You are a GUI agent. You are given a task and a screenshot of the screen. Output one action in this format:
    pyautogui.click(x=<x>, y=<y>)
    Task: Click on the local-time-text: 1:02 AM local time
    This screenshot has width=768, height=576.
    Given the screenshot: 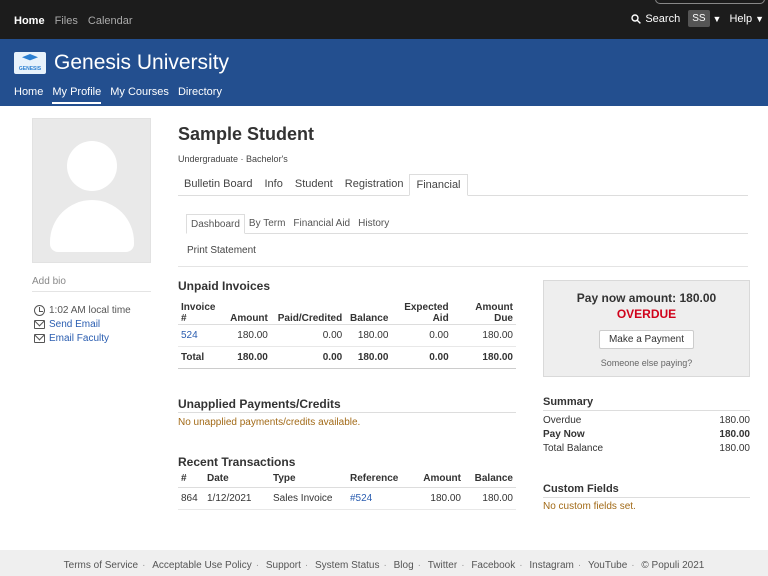 What is the action you would take?
    pyautogui.click(x=90, y=310)
    